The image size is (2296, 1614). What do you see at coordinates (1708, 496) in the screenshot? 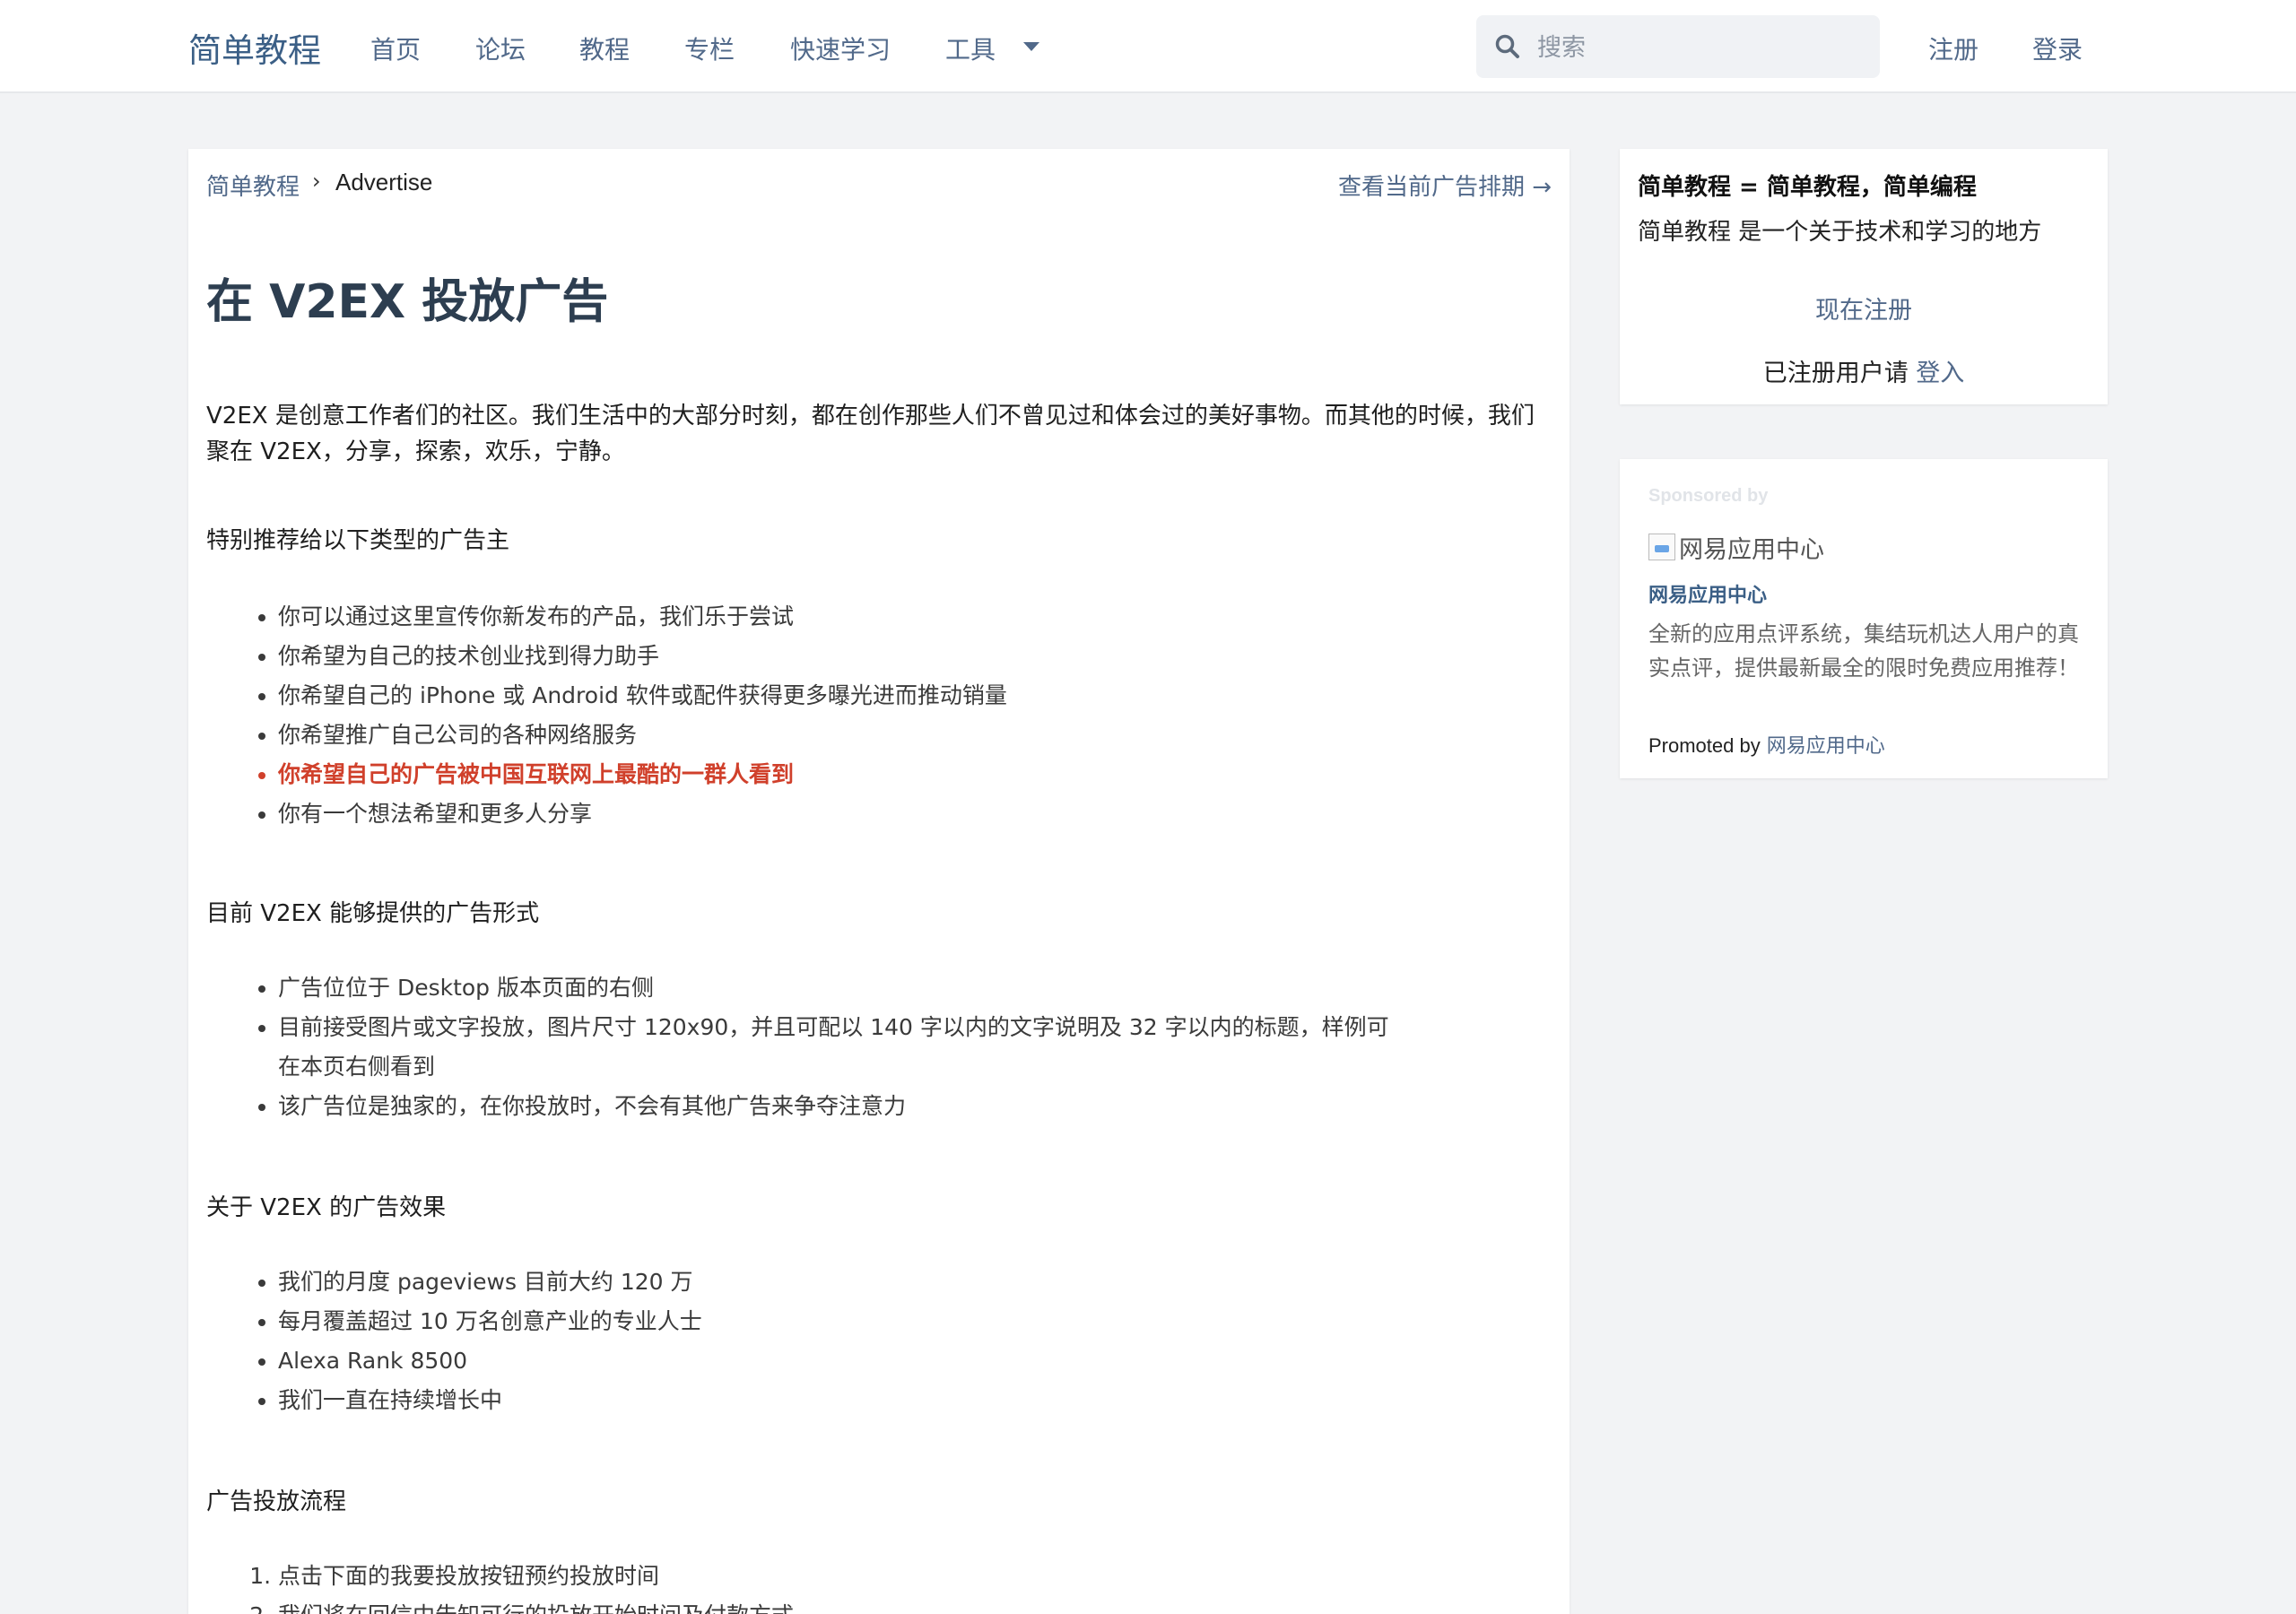
I see `sponsored-label: Sponsored by` at bounding box center [1708, 496].